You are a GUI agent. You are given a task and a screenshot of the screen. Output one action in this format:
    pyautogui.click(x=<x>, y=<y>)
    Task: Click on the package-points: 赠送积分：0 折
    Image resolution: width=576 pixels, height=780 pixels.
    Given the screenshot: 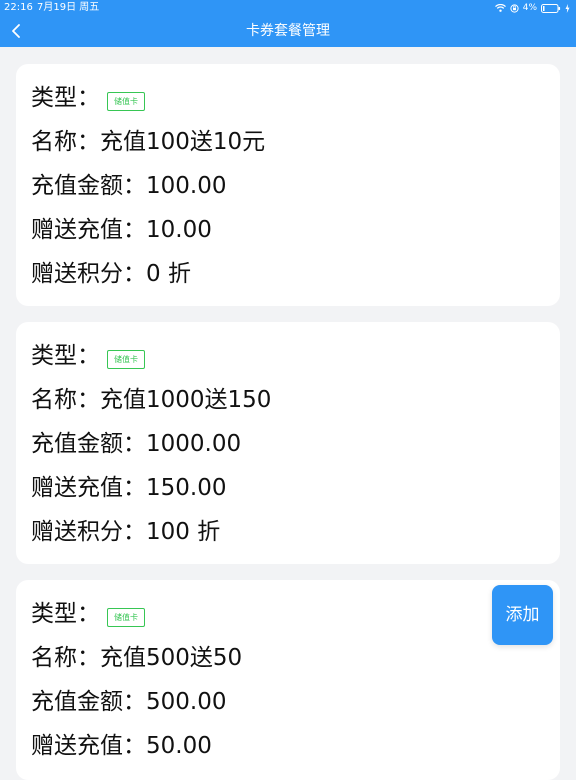 What is the action you would take?
    pyautogui.click(x=111, y=274)
    